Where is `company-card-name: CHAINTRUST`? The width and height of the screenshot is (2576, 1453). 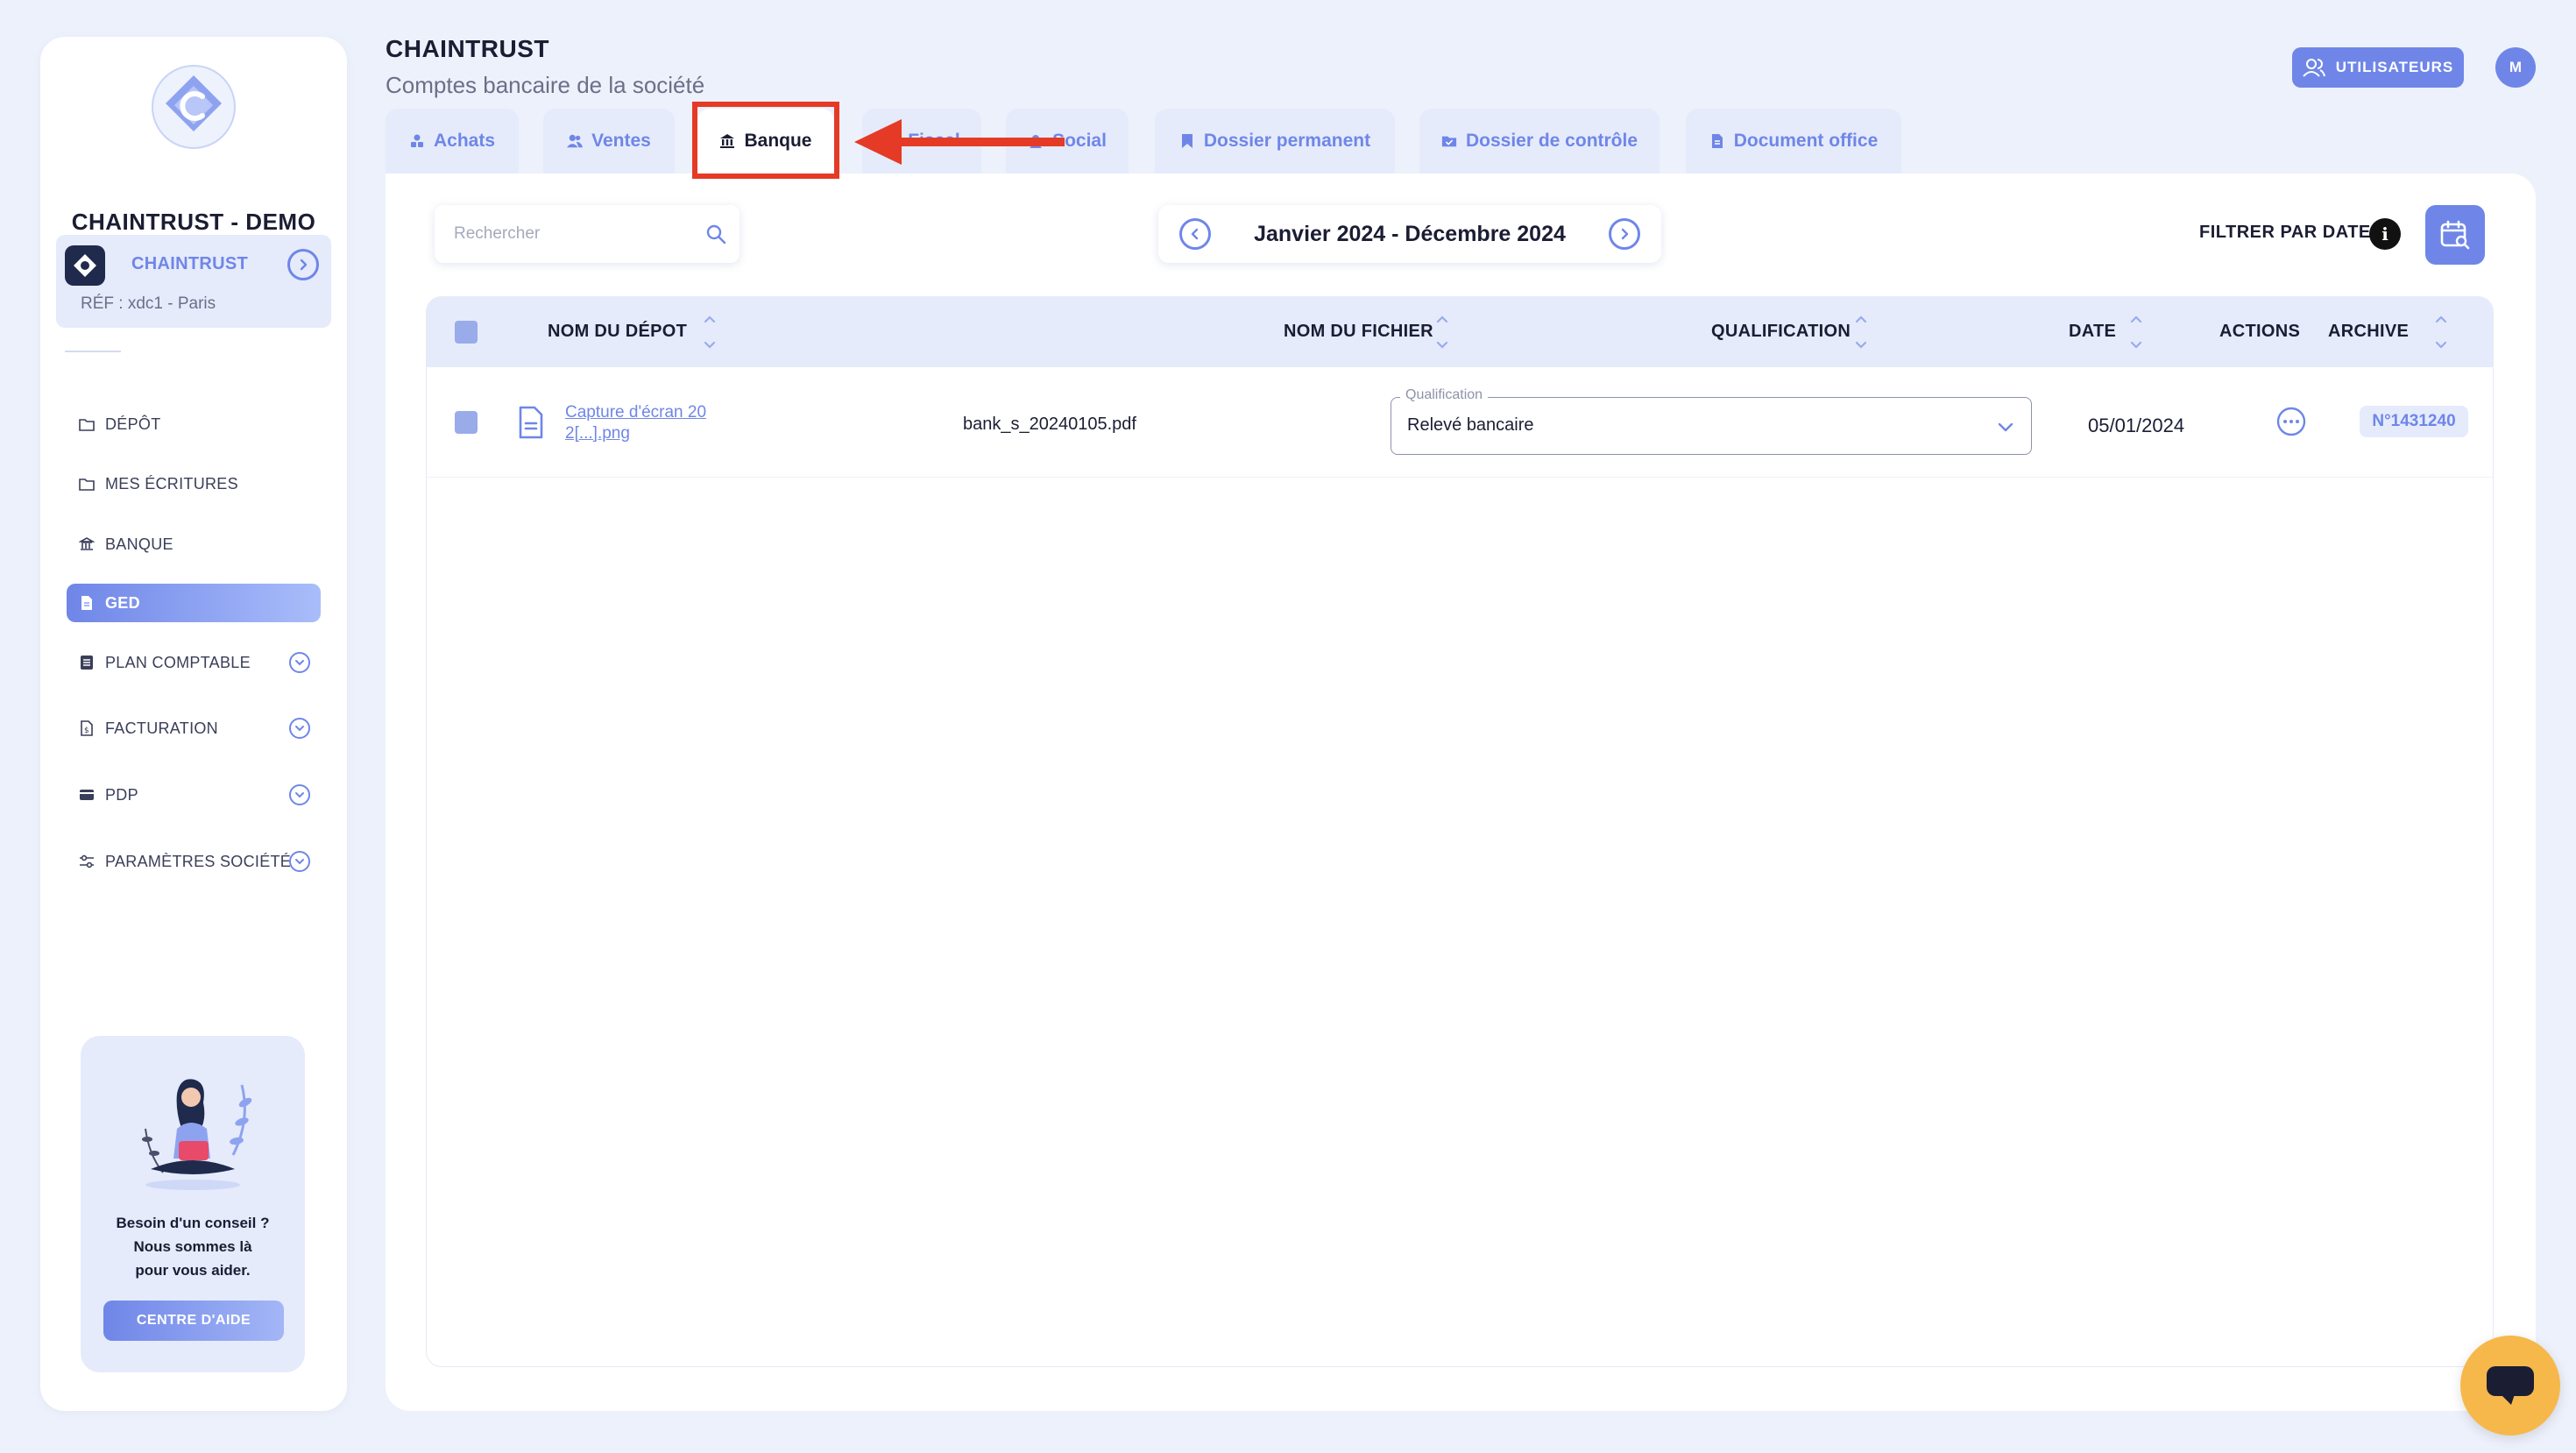
company-card-name: CHAINTRUST is located at coordinates (189, 263).